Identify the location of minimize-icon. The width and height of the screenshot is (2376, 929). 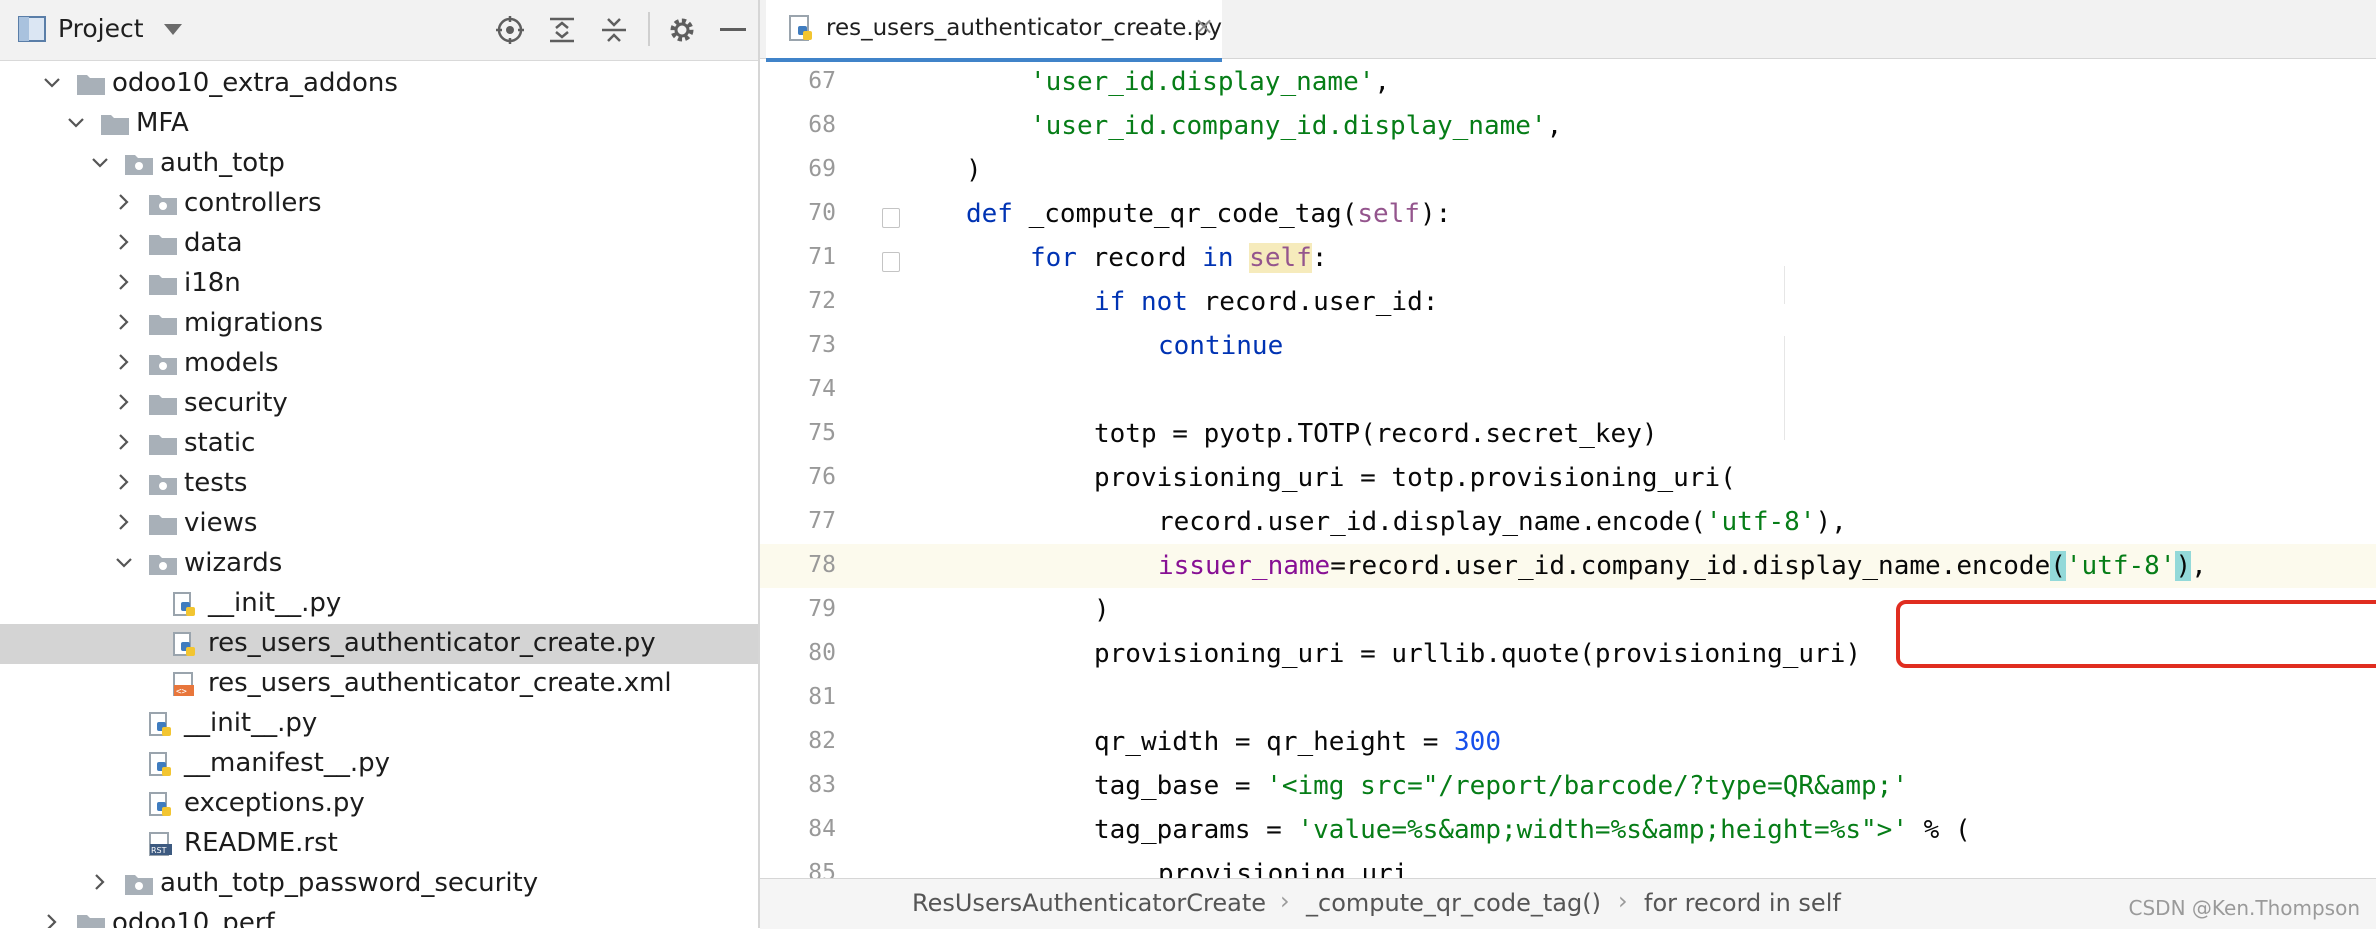
(733, 30).